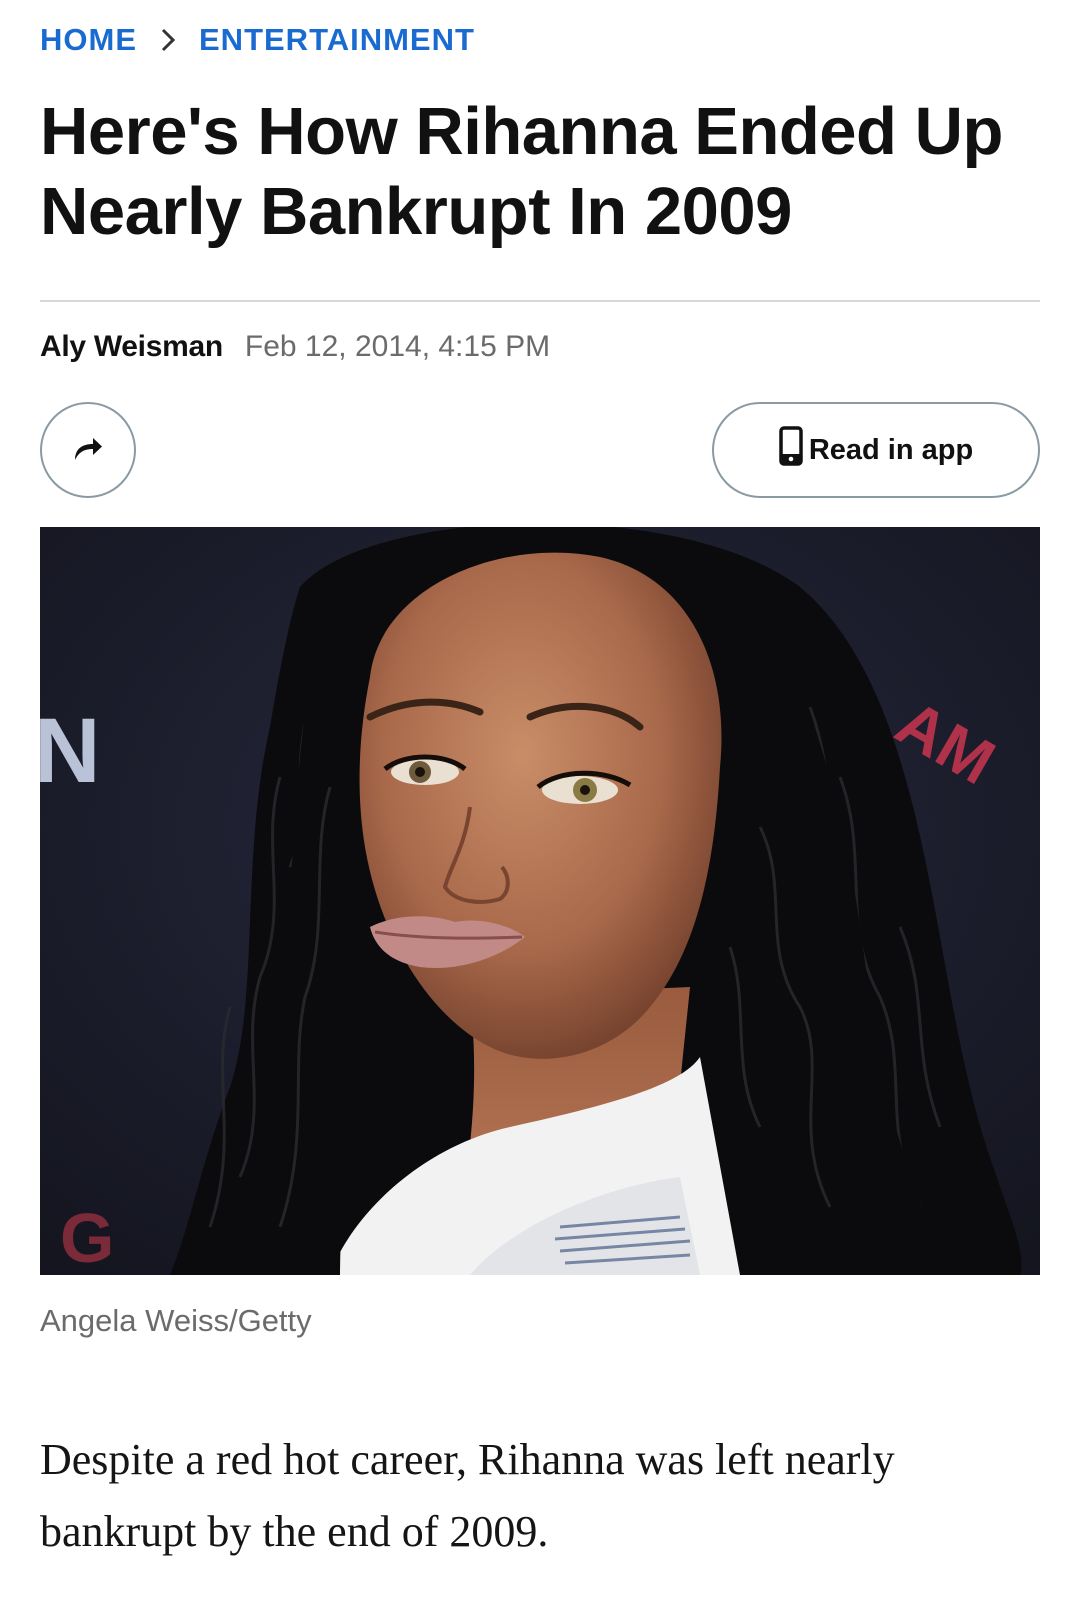  What do you see at coordinates (540, 301) in the screenshot?
I see `header-divider` at bounding box center [540, 301].